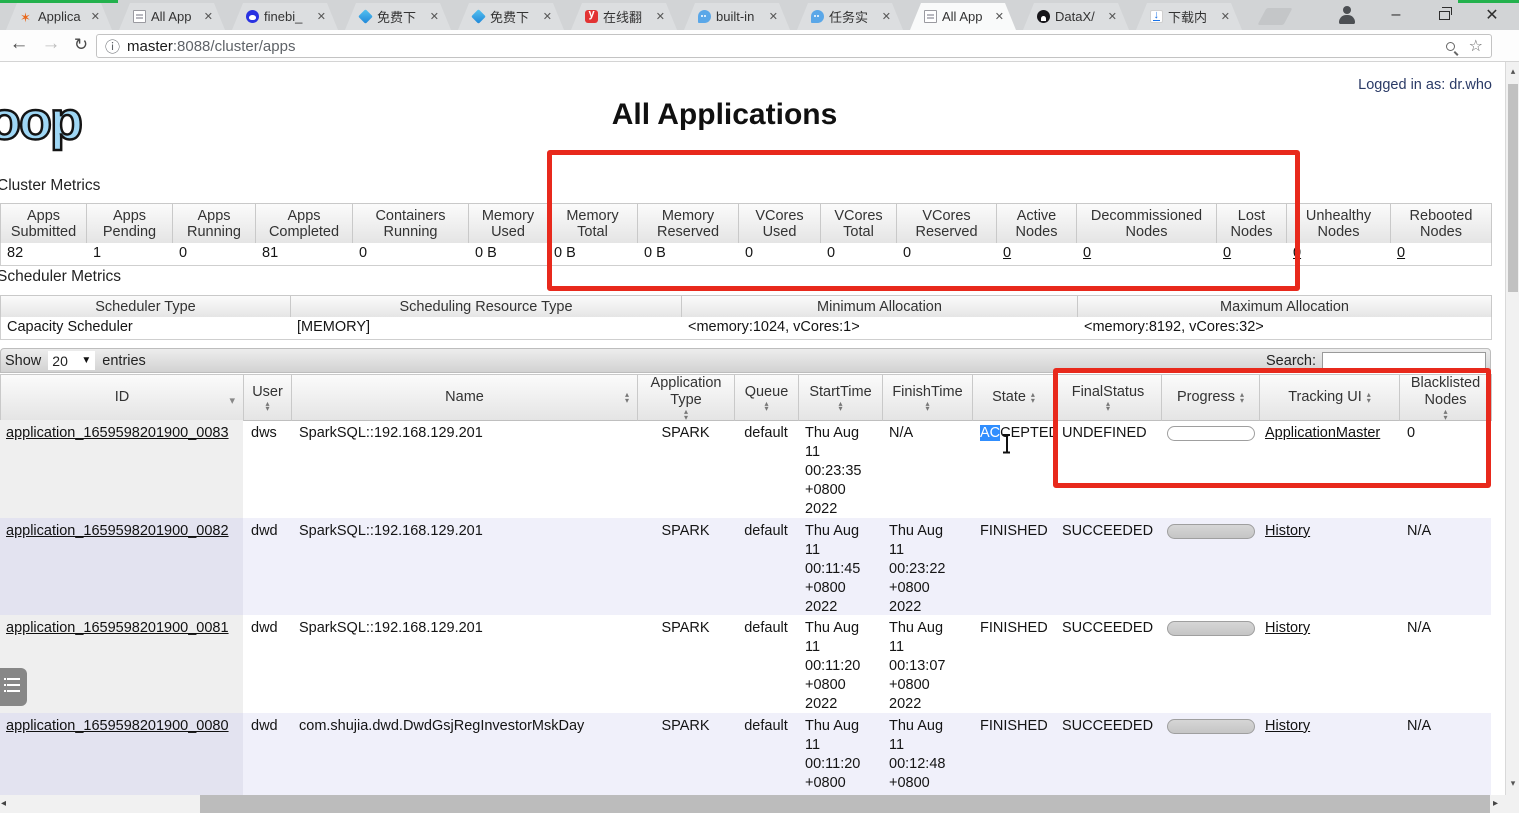 This screenshot has height=813, width=1519. What do you see at coordinates (1401, 253) in the screenshot?
I see `rebooted-nodes-link: 0` at bounding box center [1401, 253].